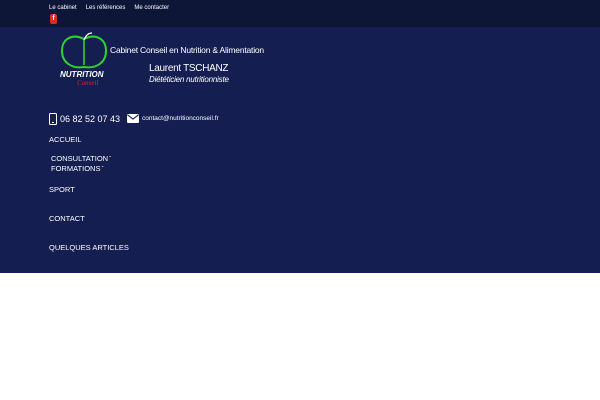 The width and height of the screenshot is (600, 400). I want to click on nav-item-label: SPORT, so click(62, 189).